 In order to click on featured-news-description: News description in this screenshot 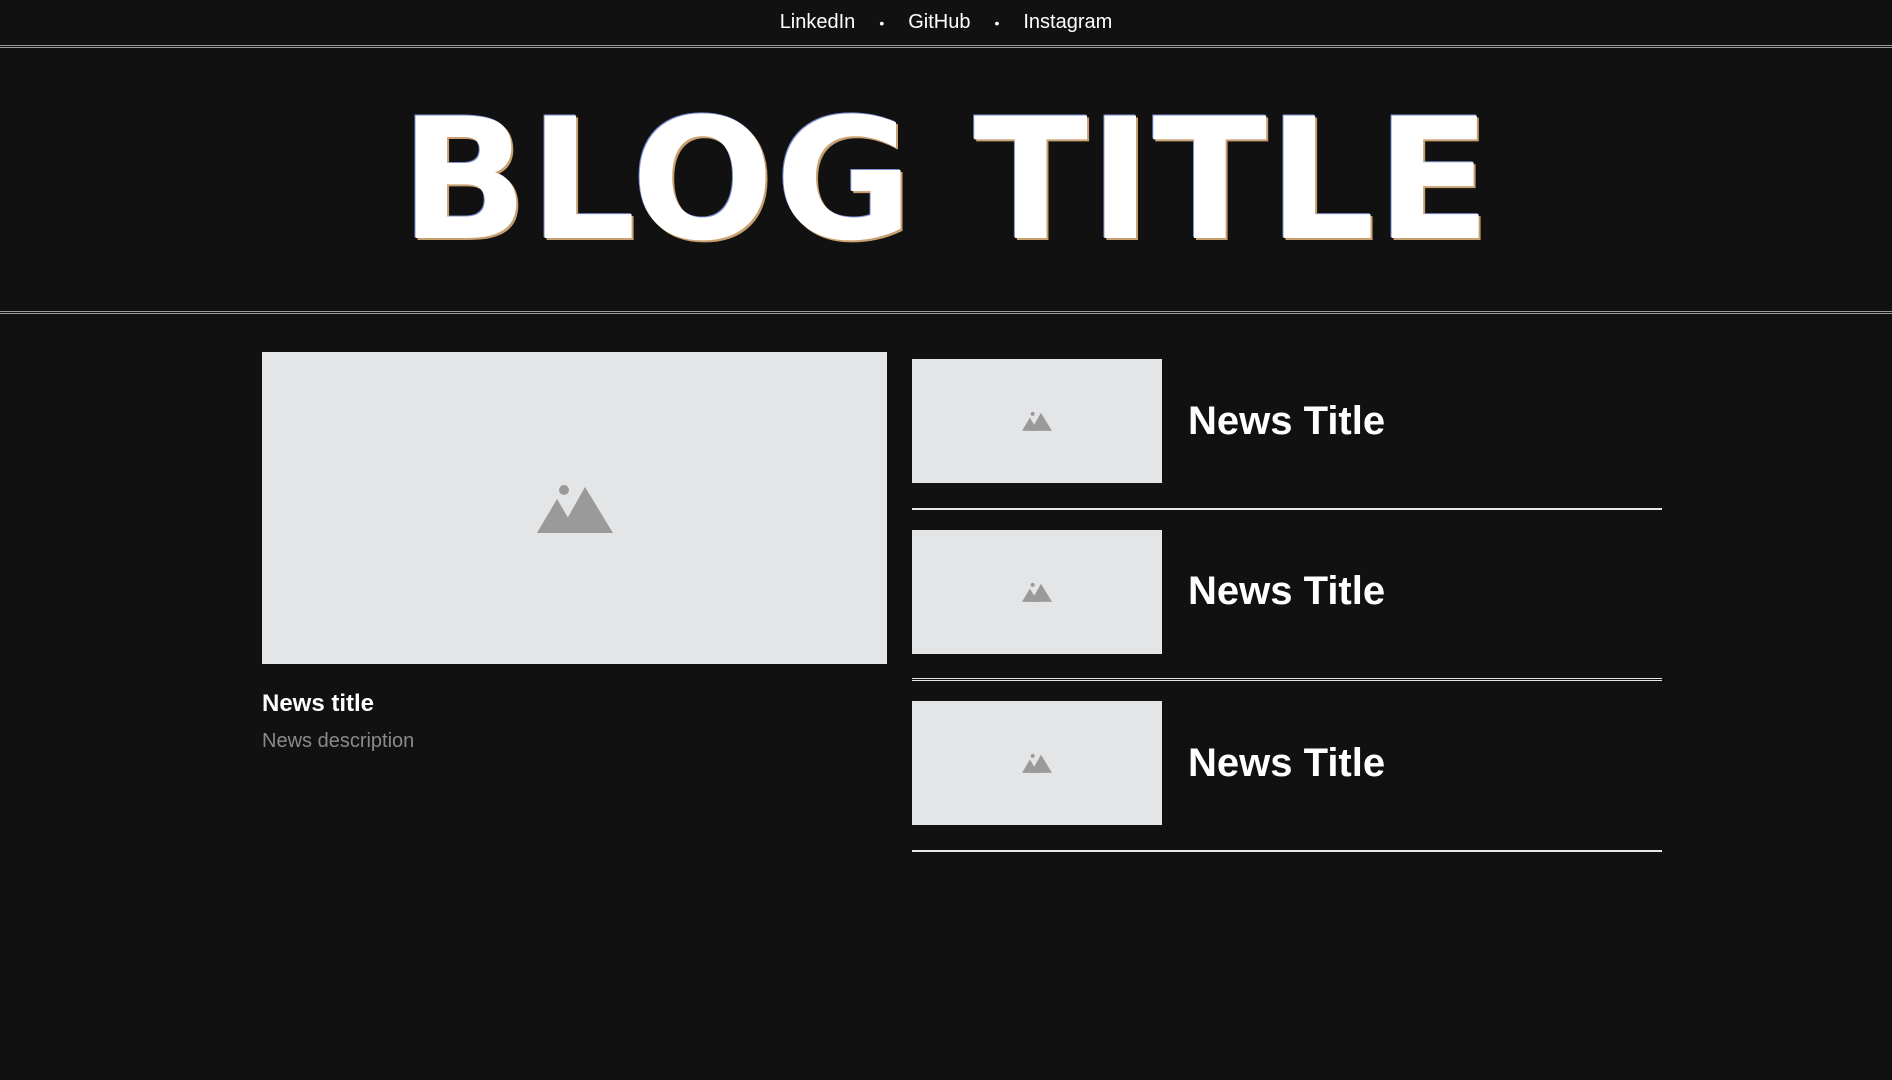, I will do `click(338, 741)`.